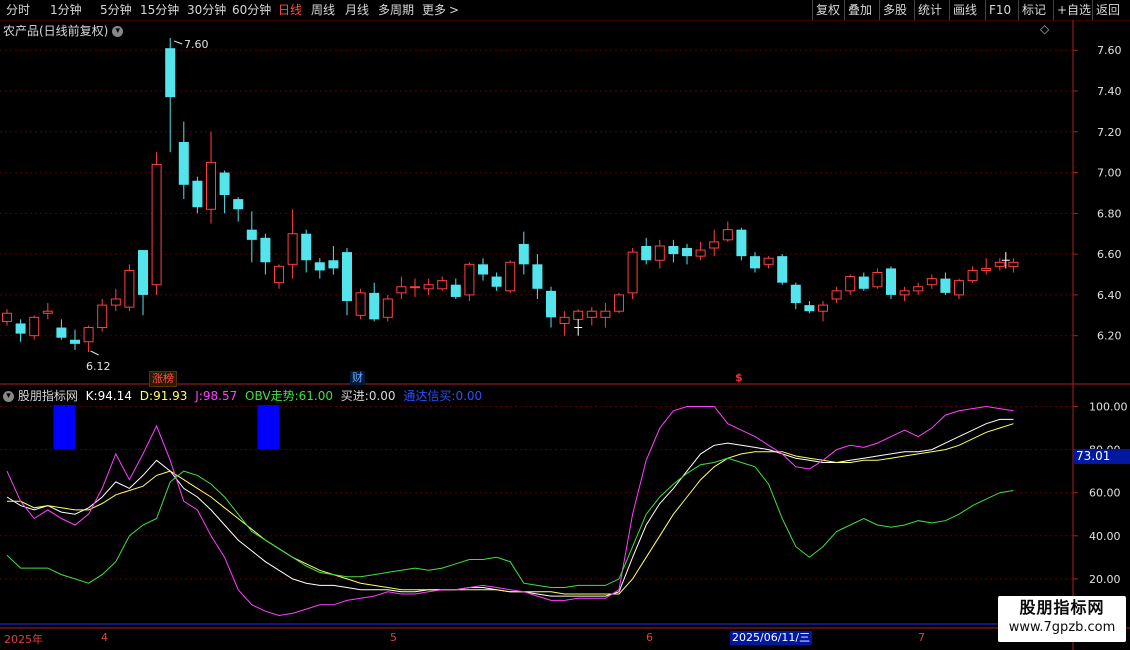 This screenshot has width=1130, height=650. Describe the element at coordinates (1109, 50) in the screenshot. I see `price-tick-label: 7.60` at that location.